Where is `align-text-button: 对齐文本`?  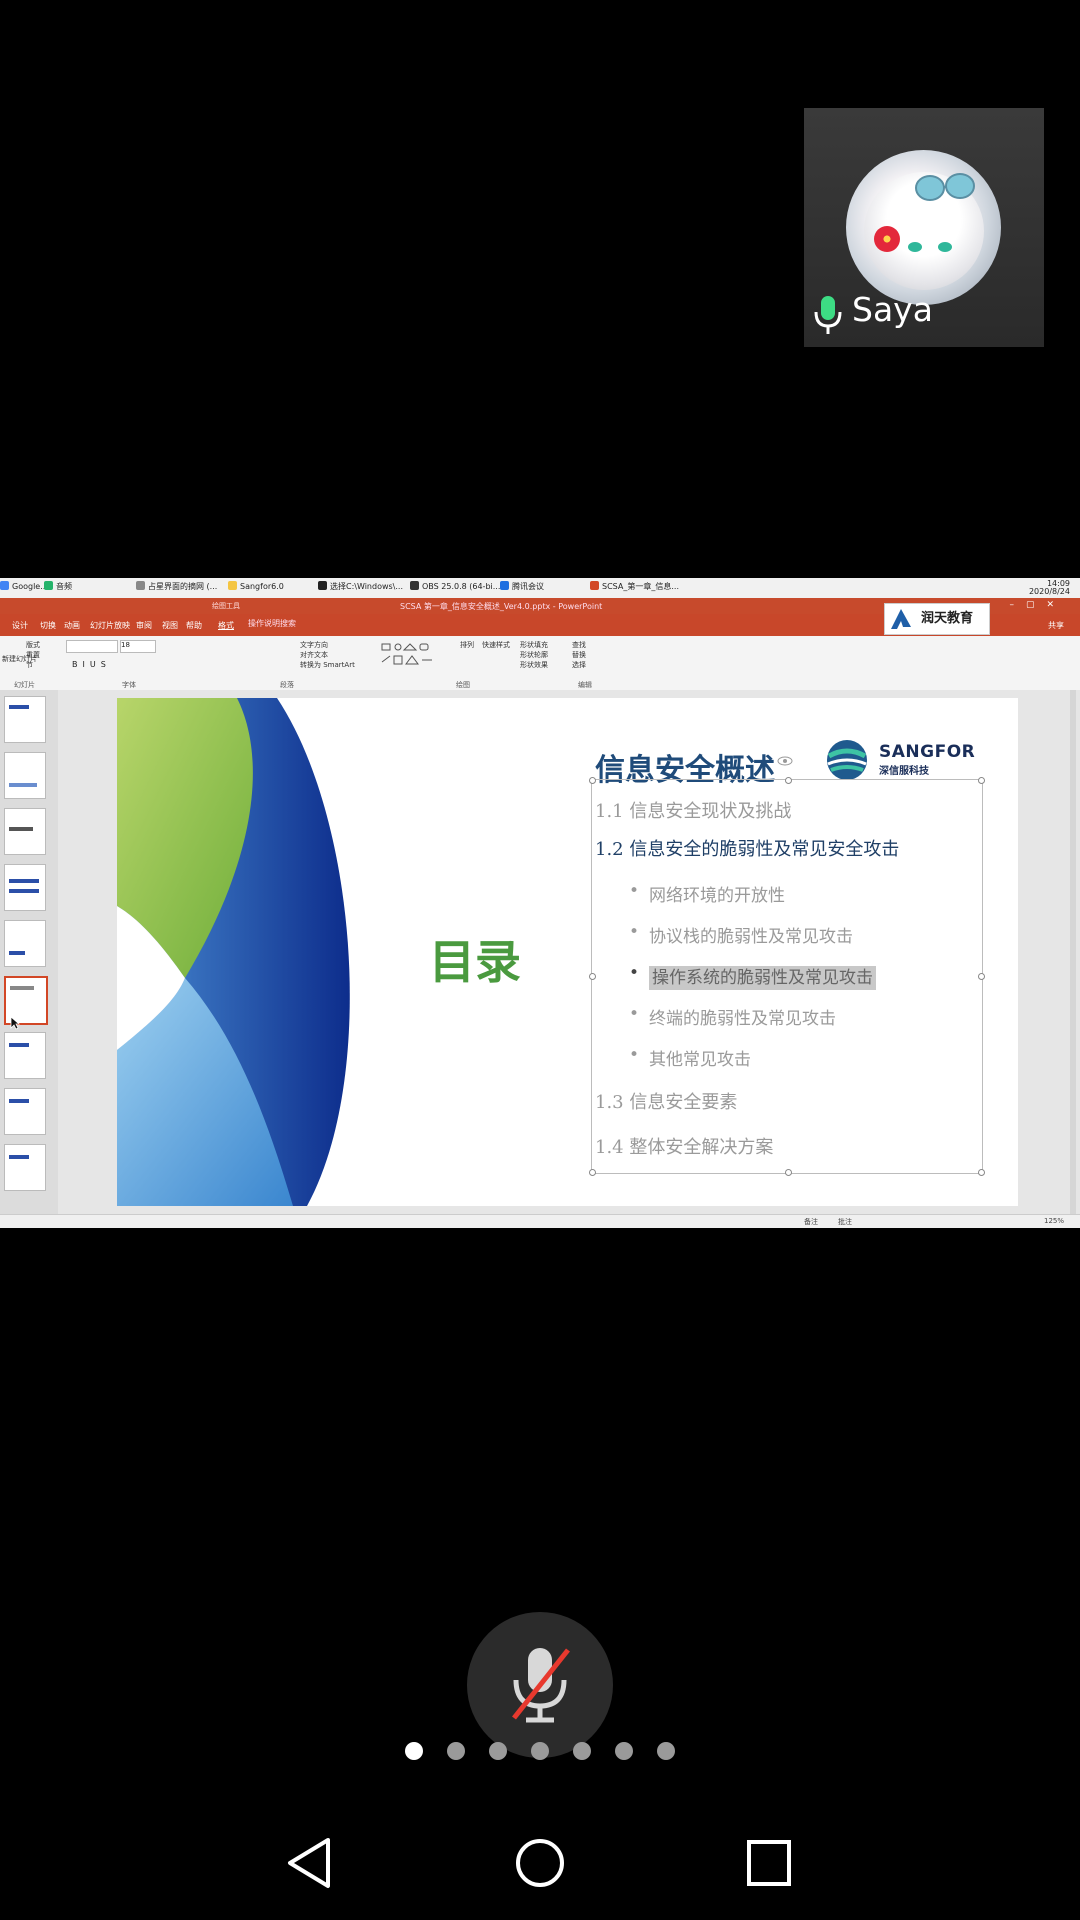 align-text-button: 对齐文本 is located at coordinates (327, 655).